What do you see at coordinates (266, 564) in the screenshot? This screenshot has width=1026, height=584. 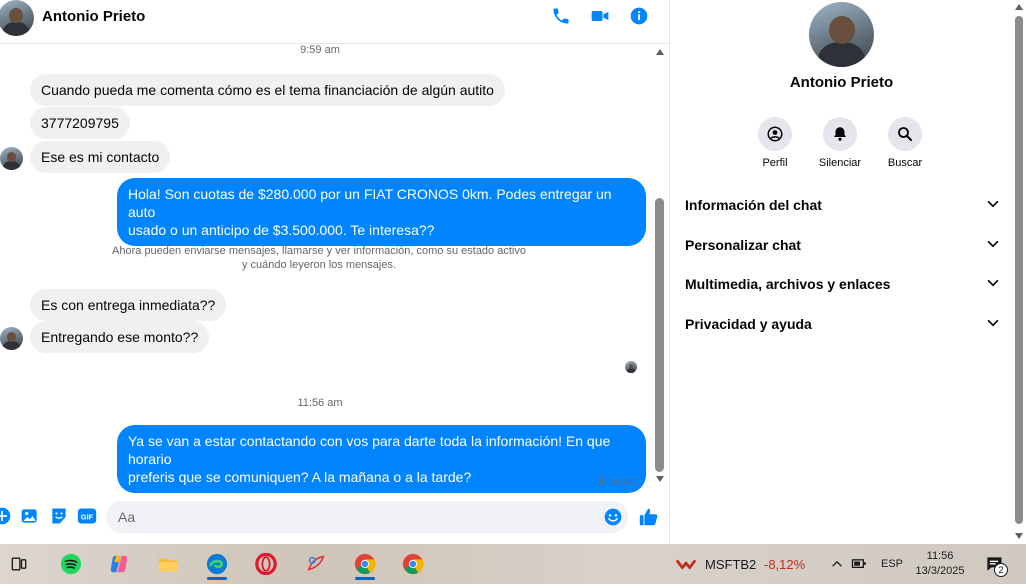 I see `opera-icon` at bounding box center [266, 564].